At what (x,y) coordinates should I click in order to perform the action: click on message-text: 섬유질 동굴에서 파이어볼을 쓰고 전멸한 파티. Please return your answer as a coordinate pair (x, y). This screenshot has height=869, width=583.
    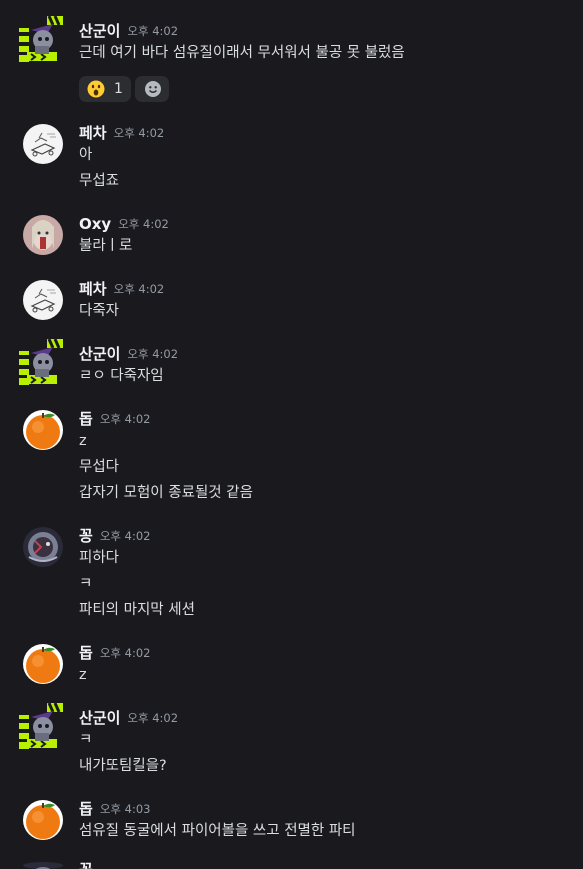
    Looking at the image, I should click on (217, 831).